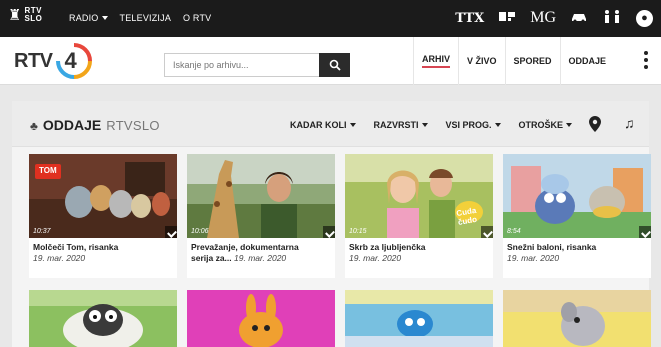 Image resolution: width=661 pixels, height=347 pixels. I want to click on search-icon, so click(335, 65).